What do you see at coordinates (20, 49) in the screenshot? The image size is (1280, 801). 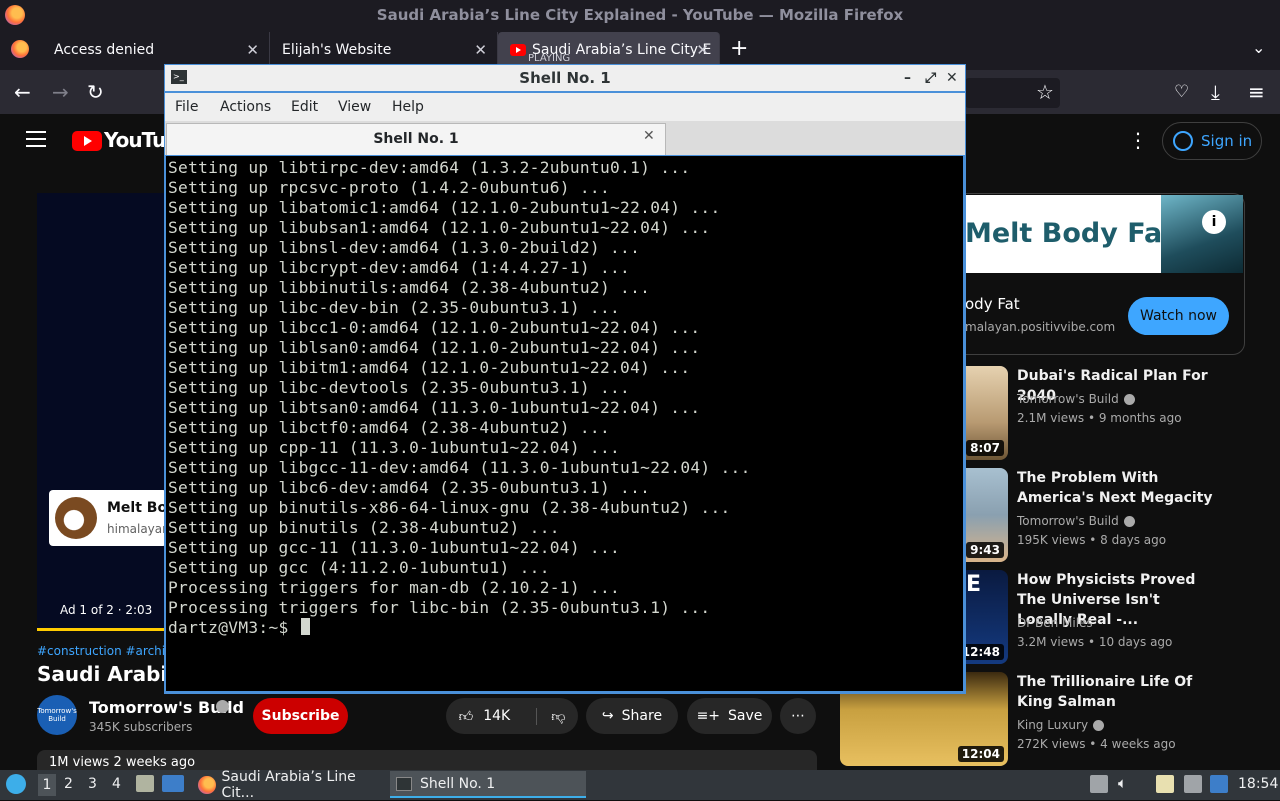 I see `firefox-view-icon` at bounding box center [20, 49].